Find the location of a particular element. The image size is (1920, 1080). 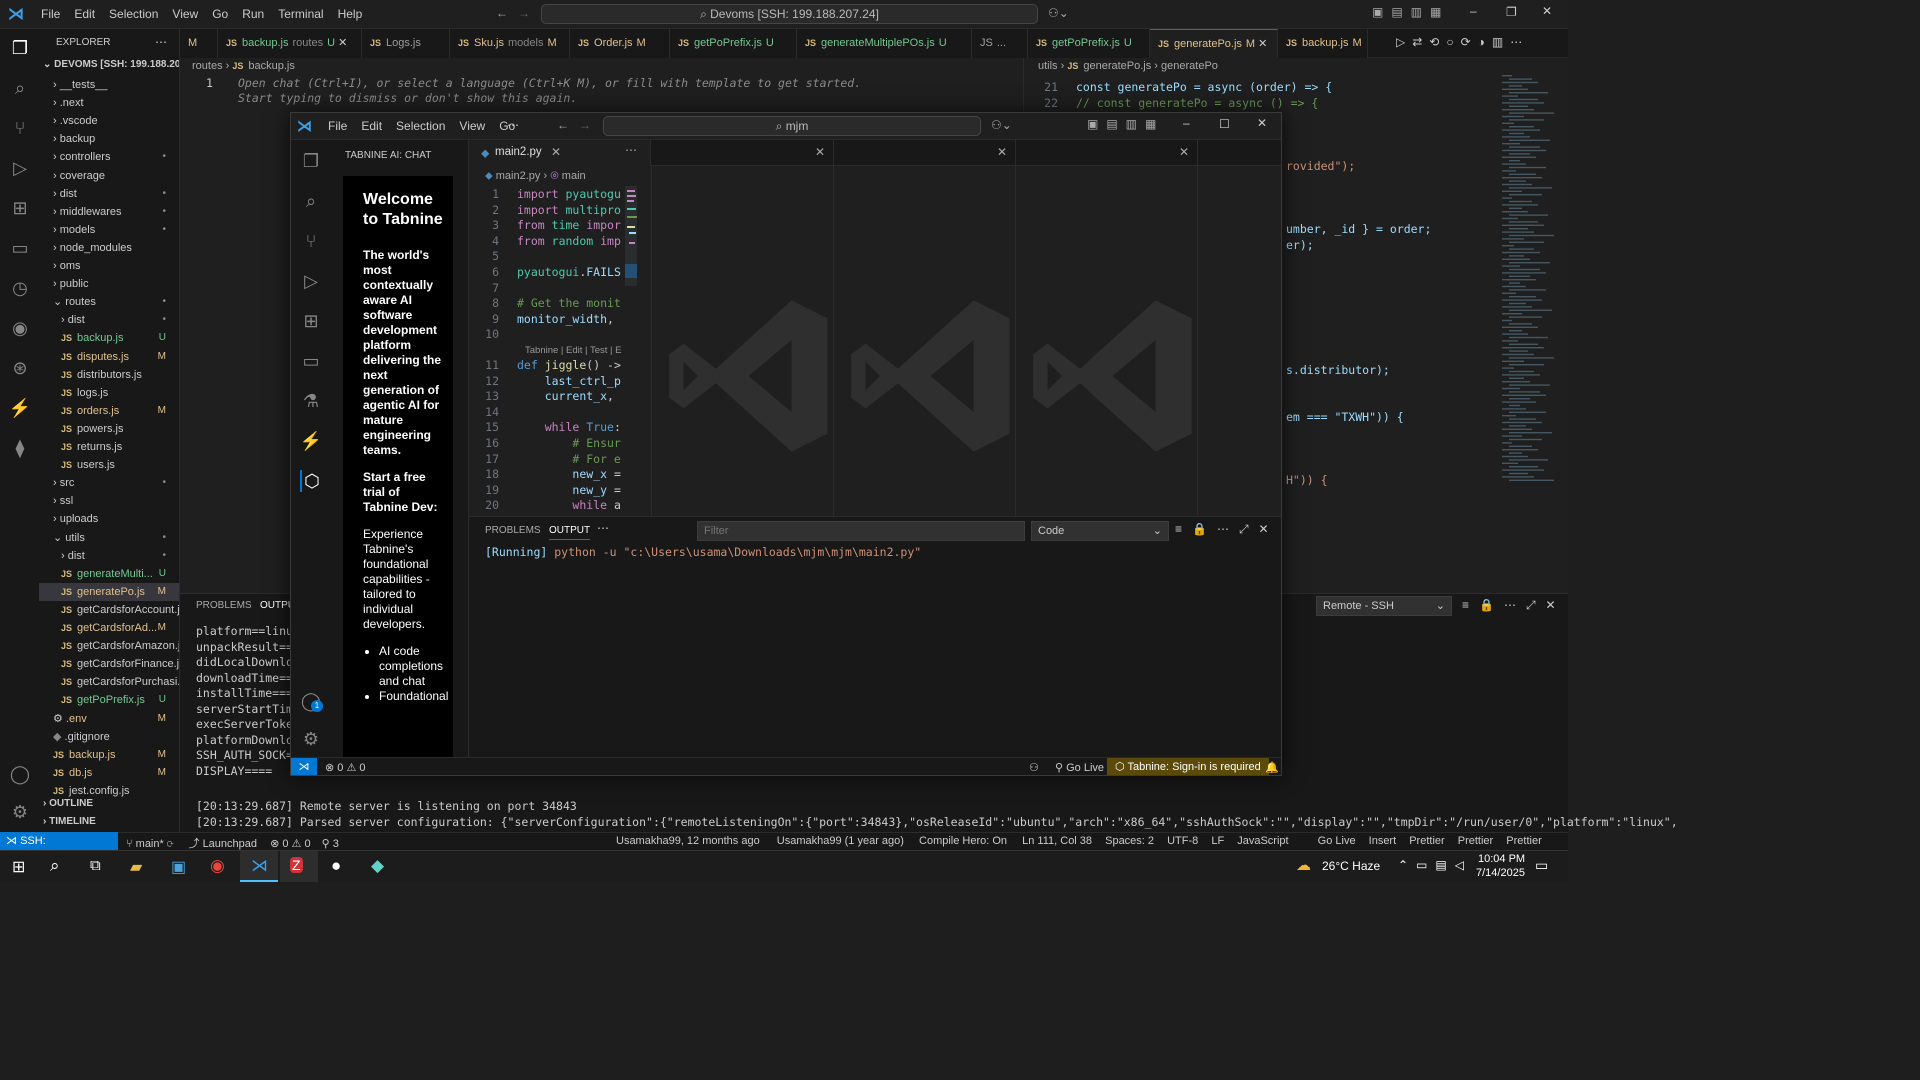

tree-item: › controllers • is located at coordinates (109, 157).